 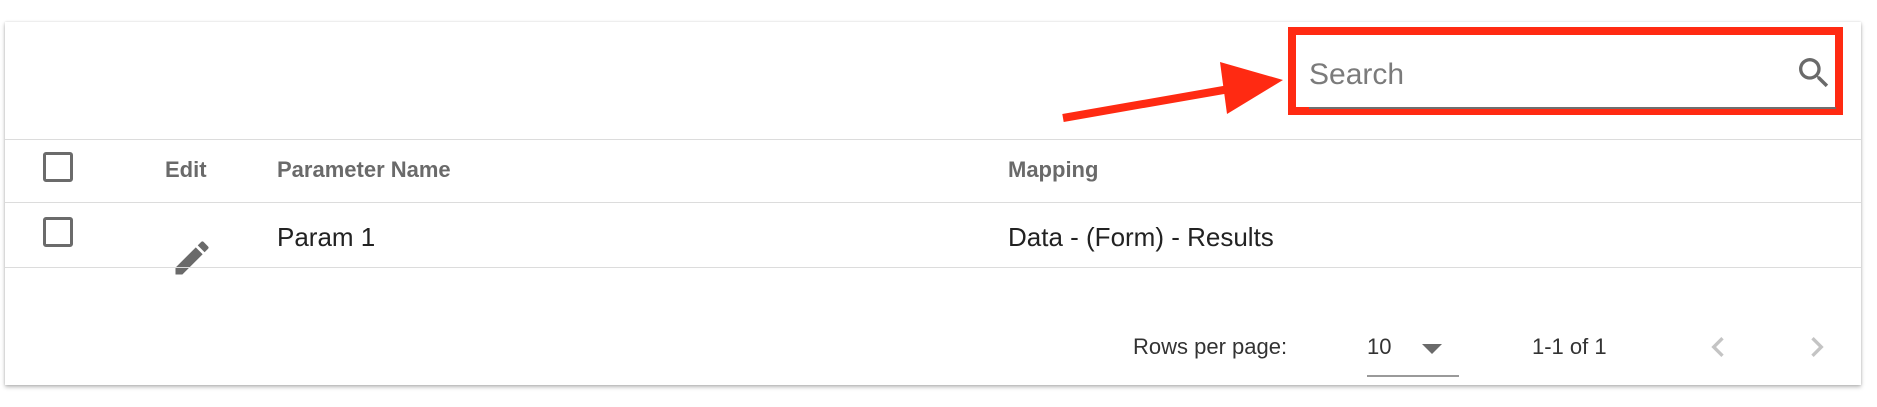 I want to click on pagination-range-label: 1-1 of 1, so click(x=1569, y=346).